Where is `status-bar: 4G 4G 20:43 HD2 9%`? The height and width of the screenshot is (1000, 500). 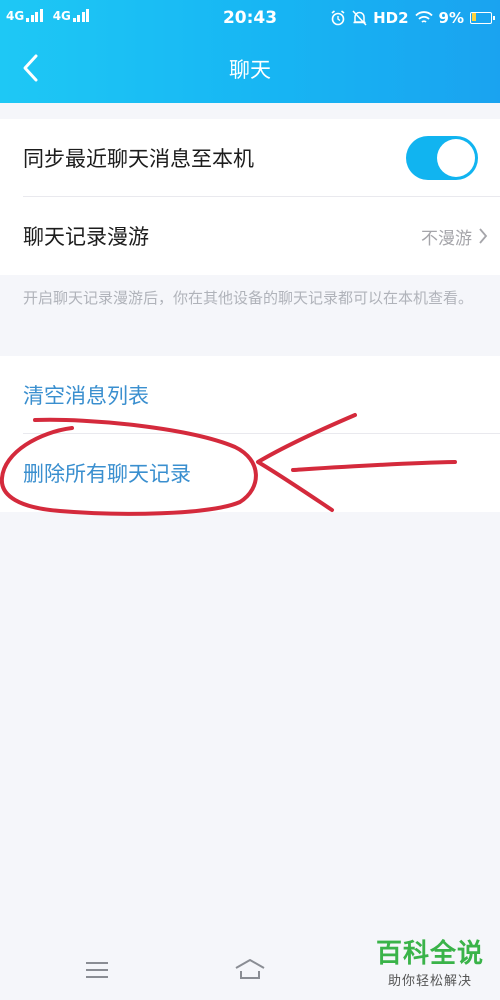
status-bar: 4G 4G 20:43 HD2 9% is located at coordinates (250, 18).